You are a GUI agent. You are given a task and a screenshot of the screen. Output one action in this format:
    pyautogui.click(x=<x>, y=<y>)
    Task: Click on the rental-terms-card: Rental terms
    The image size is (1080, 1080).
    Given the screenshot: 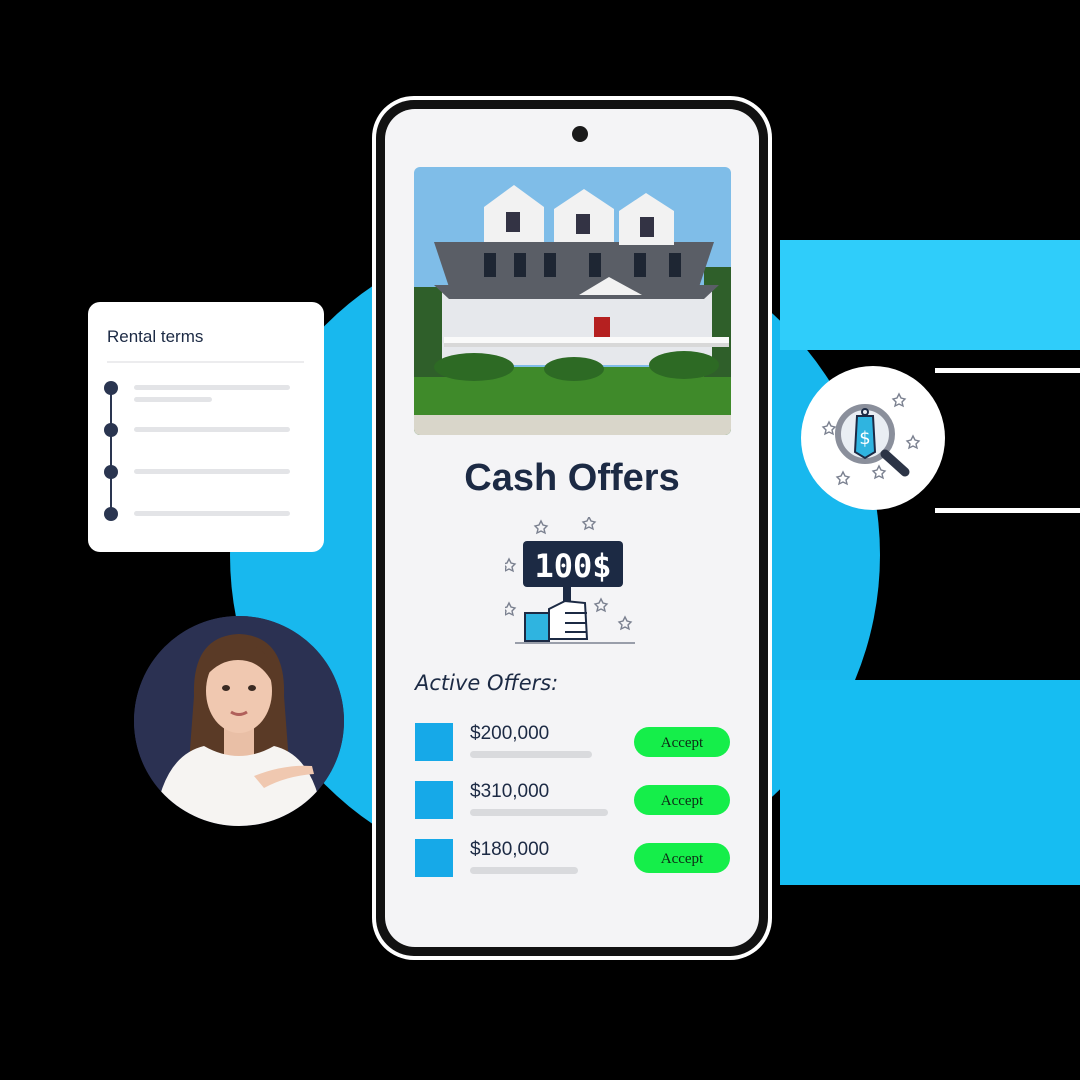 What is the action you would take?
    pyautogui.click(x=206, y=427)
    